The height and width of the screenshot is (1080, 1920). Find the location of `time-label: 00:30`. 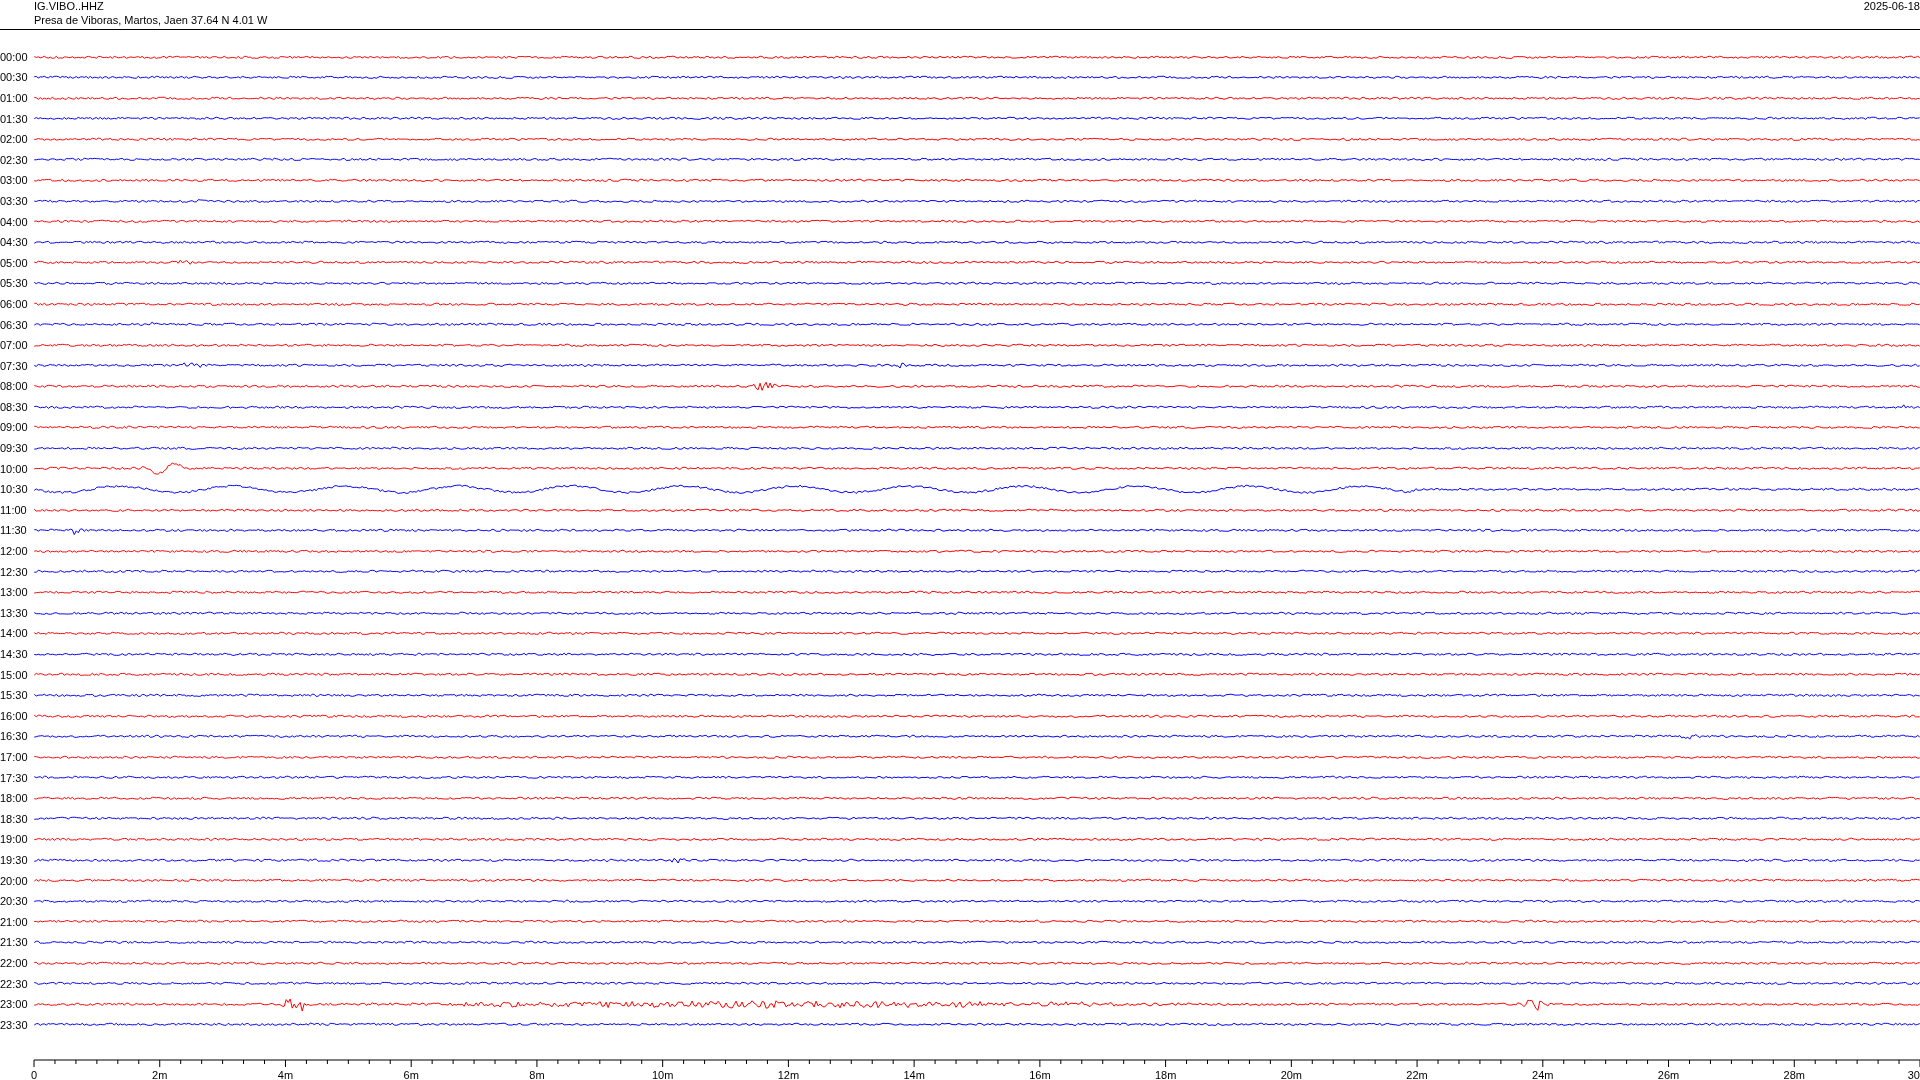

time-label: 00:30 is located at coordinates (14, 77).